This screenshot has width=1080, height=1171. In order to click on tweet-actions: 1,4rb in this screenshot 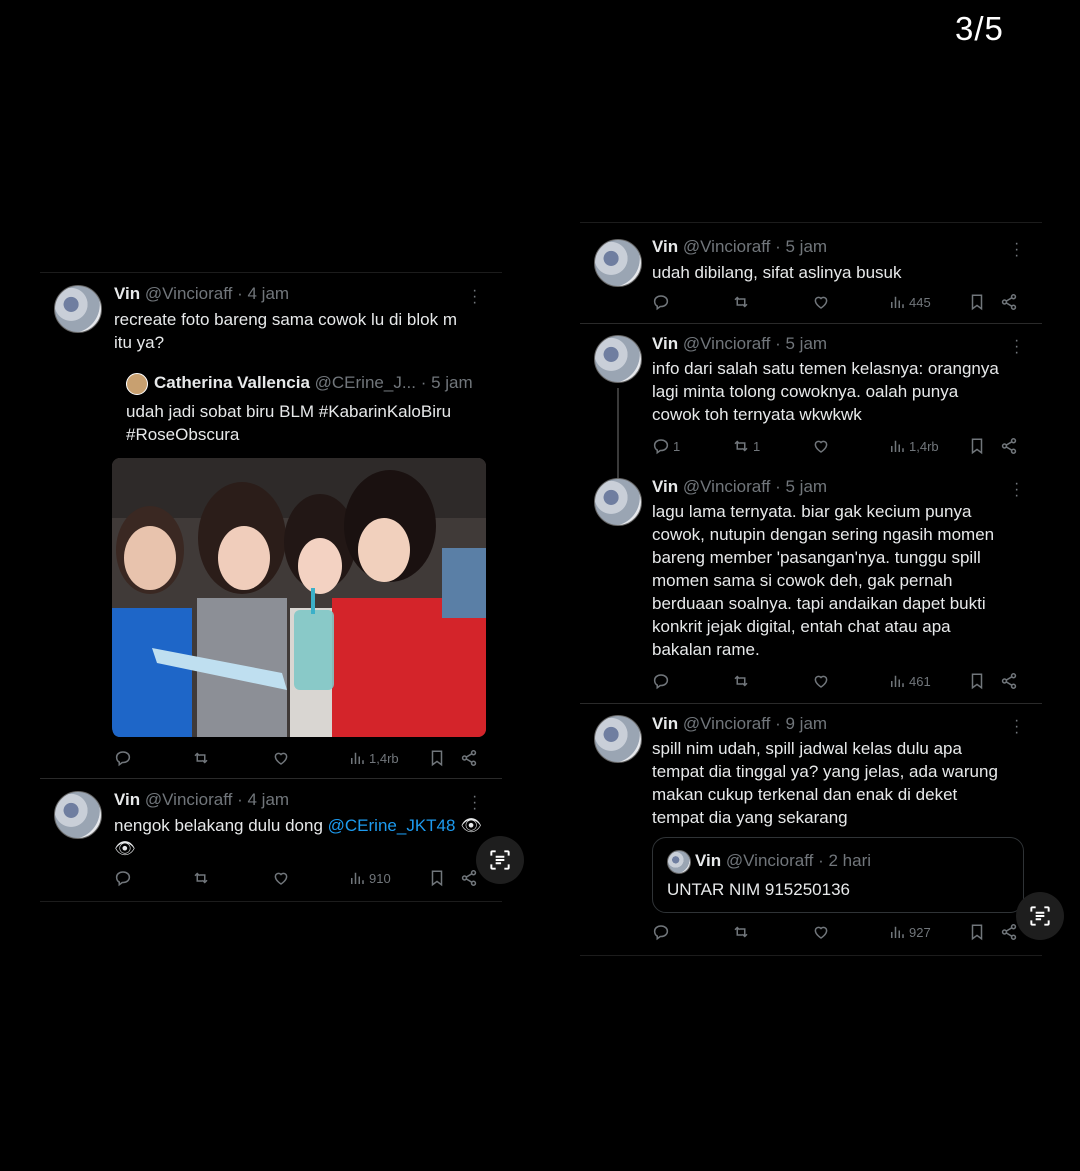, I will do `click(299, 759)`.